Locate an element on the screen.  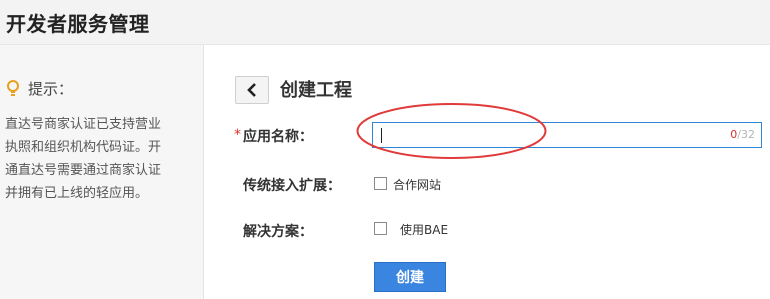
tip-line: 执照和组织机构代码证。开 is located at coordinates (83, 147).